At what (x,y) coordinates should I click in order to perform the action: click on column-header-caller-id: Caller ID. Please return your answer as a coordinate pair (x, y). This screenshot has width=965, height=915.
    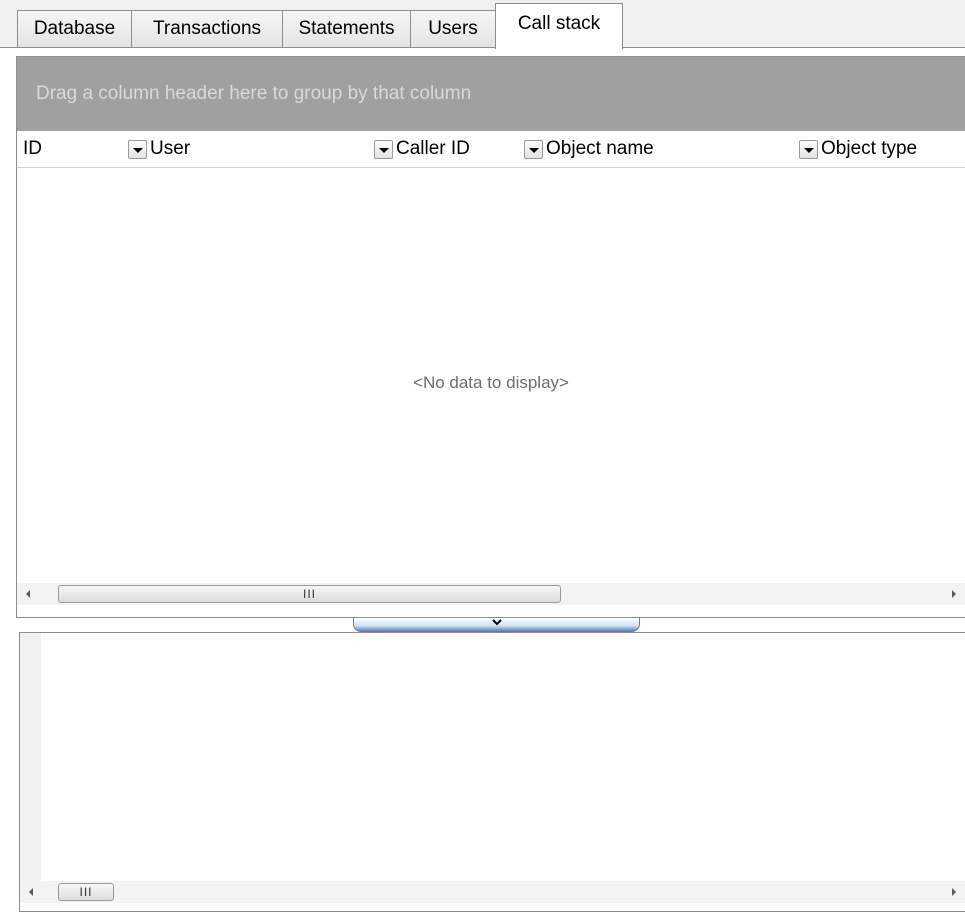
    Looking at the image, I should click on (456, 149).